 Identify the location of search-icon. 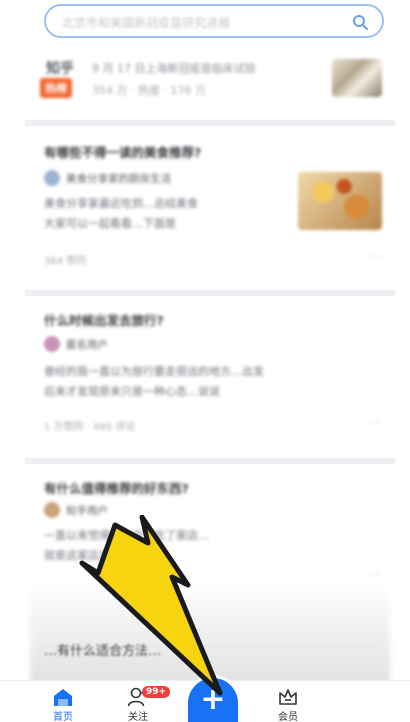
(360, 22).